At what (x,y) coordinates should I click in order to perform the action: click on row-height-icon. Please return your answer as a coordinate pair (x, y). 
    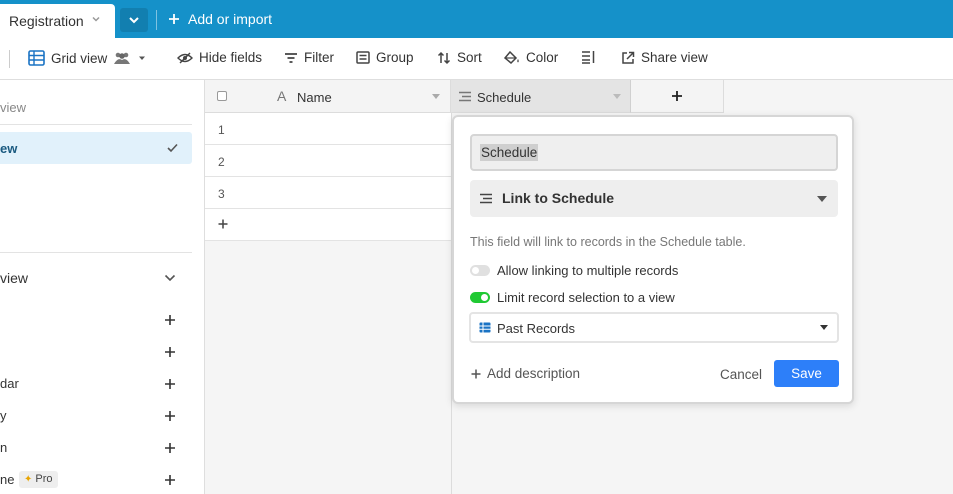
    Looking at the image, I should click on (588, 57).